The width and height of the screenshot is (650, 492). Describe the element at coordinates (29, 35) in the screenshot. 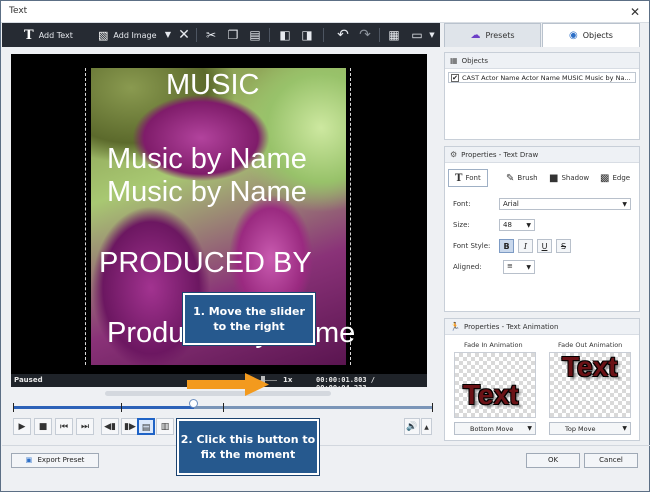

I see `text-icon: T` at that location.